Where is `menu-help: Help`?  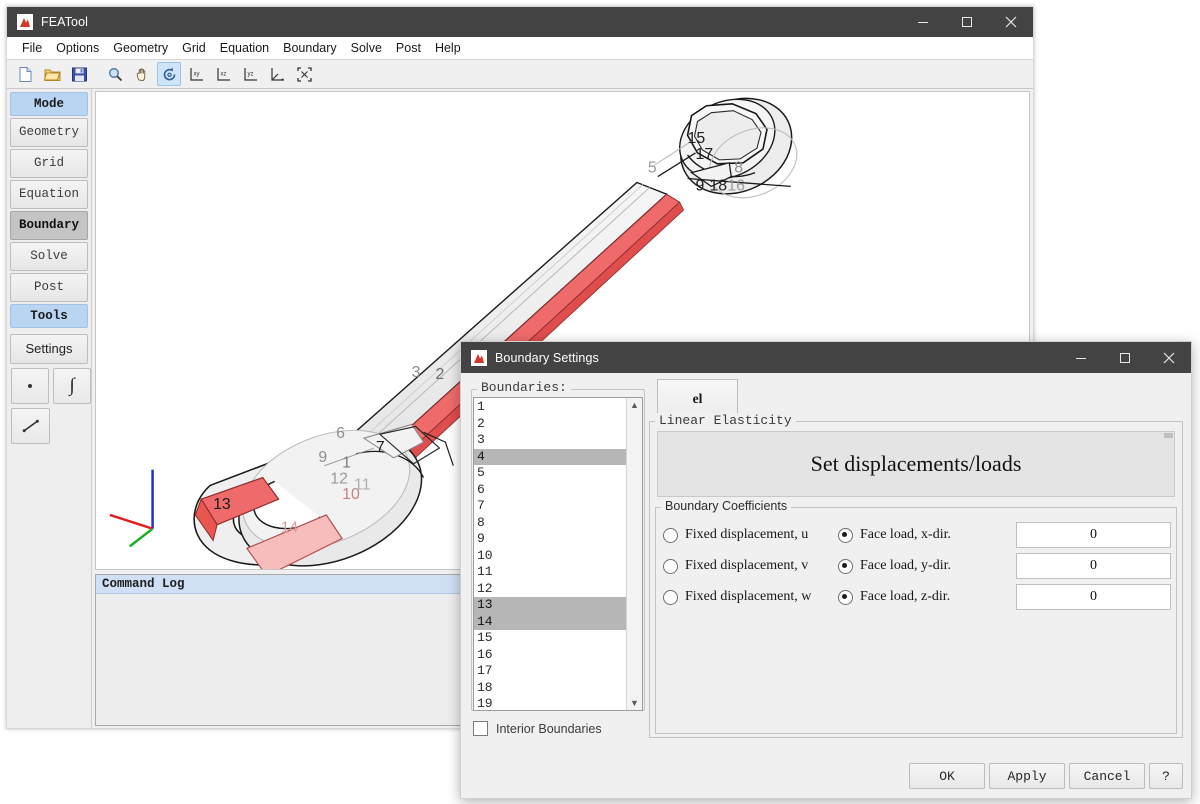 menu-help: Help is located at coordinates (448, 48).